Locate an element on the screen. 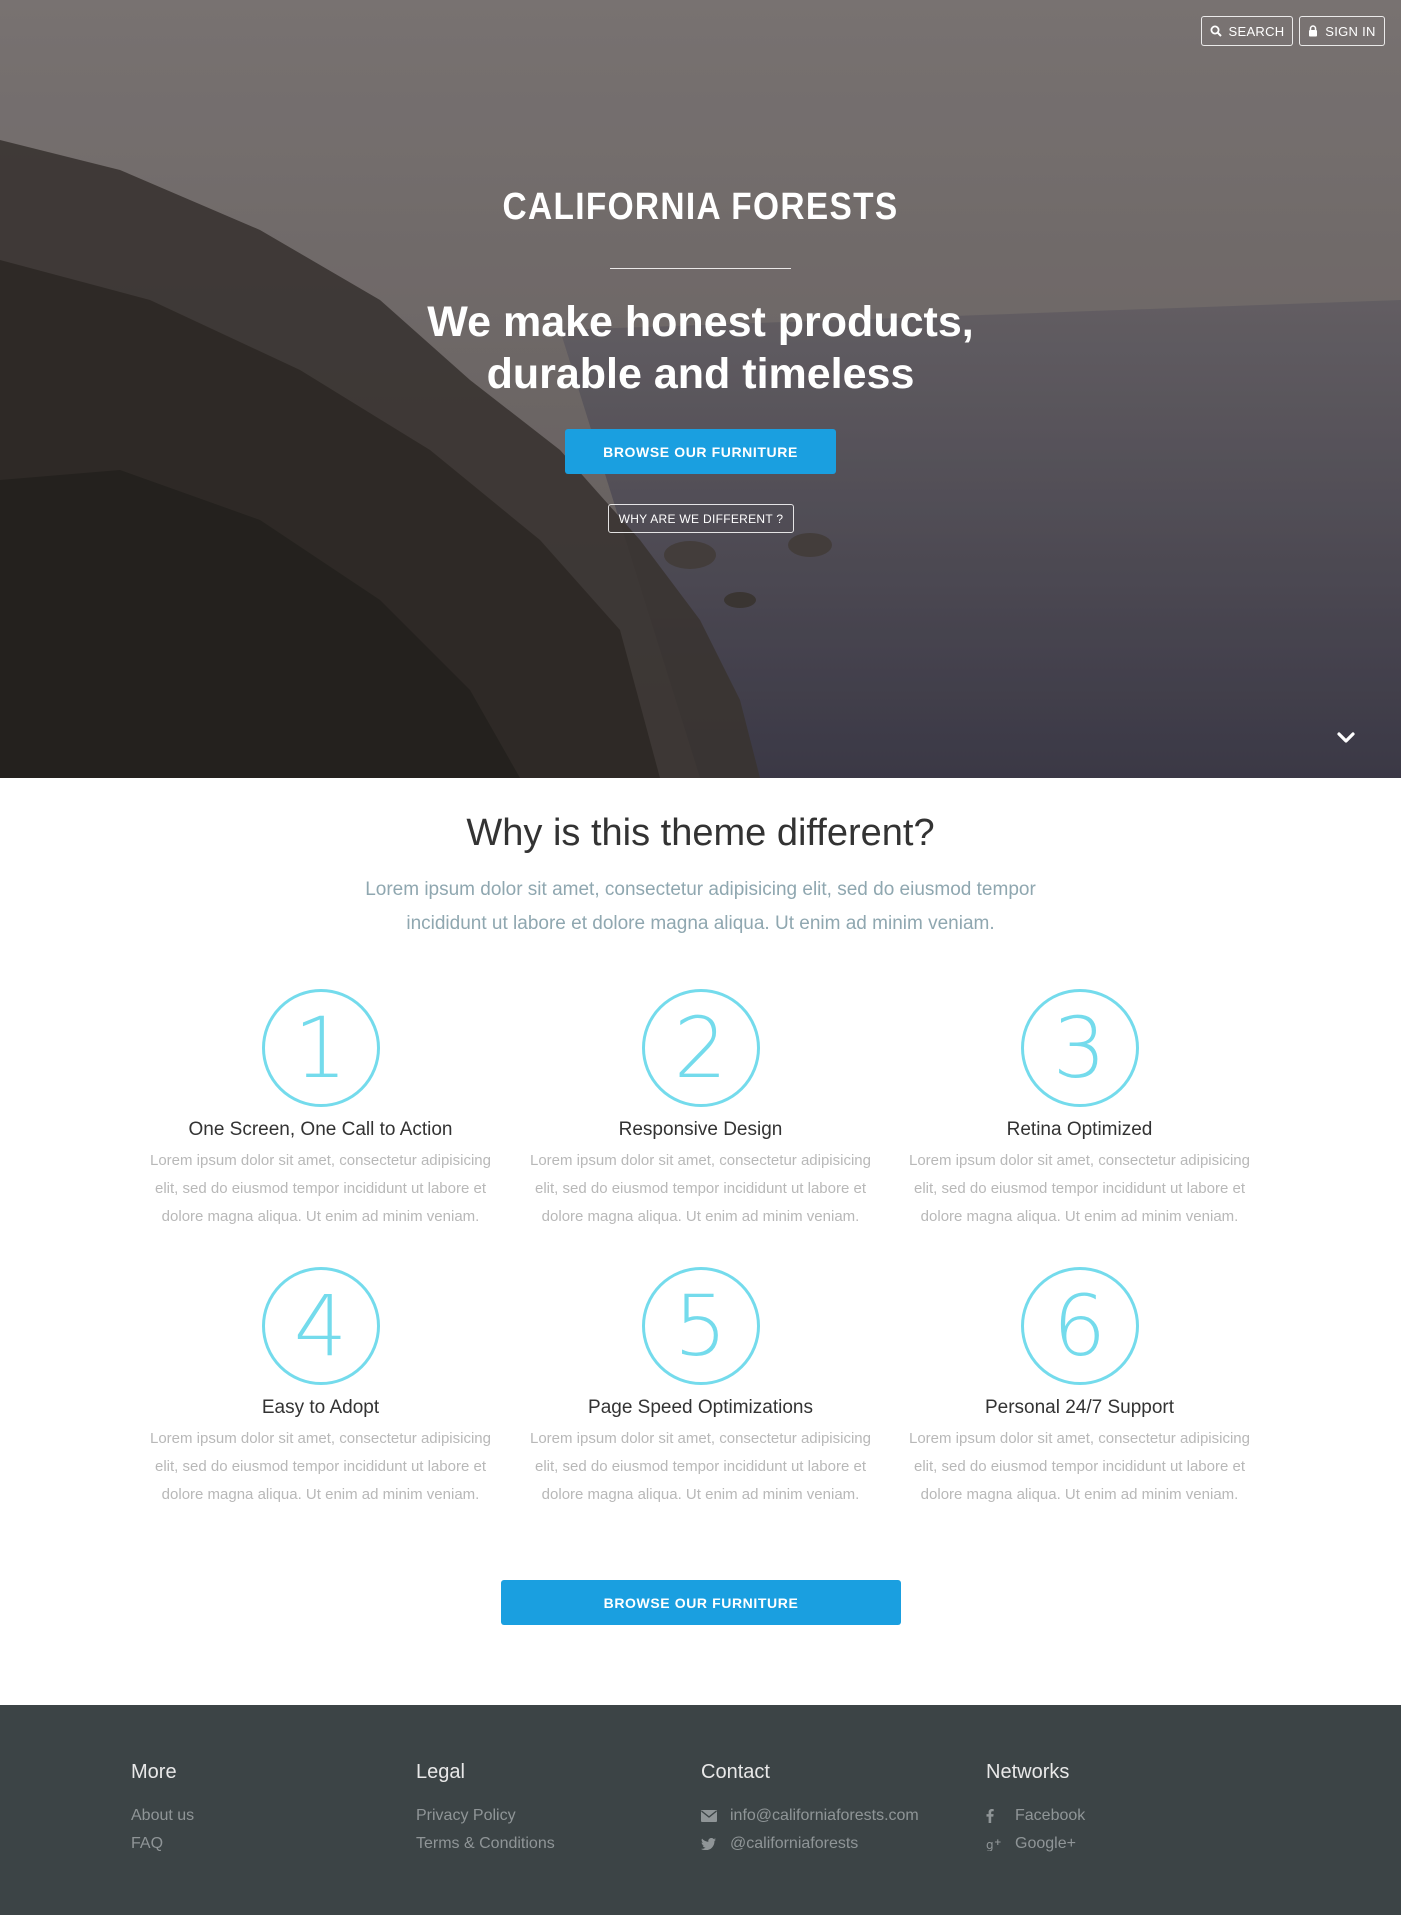 The image size is (1401, 1915). chevron-down-icon is located at coordinates (1346, 740).